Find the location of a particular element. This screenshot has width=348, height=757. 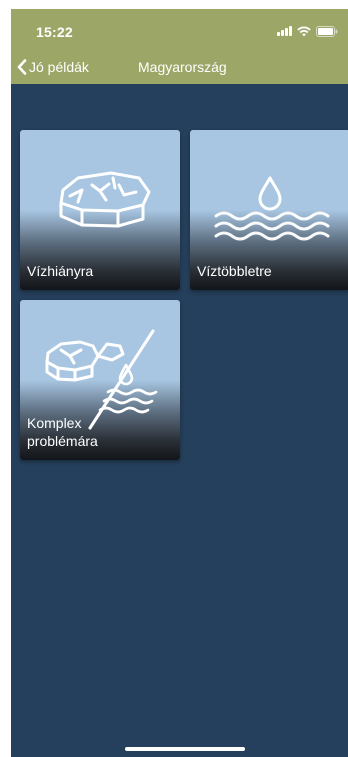

navigation-bar: Jó példák Magyarország is located at coordinates (179, 69).